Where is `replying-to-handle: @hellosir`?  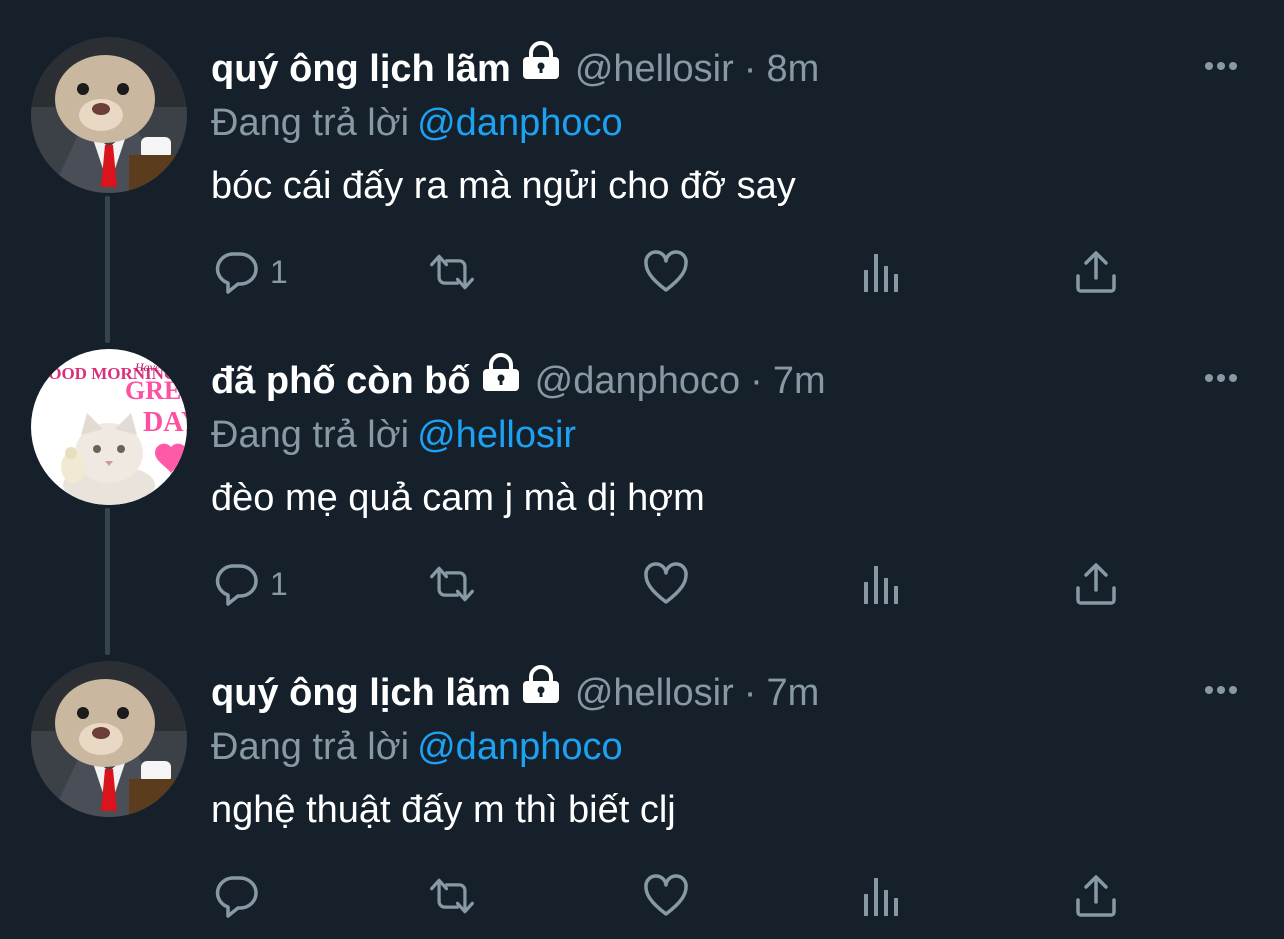 replying-to-handle: @hellosir is located at coordinates (496, 435).